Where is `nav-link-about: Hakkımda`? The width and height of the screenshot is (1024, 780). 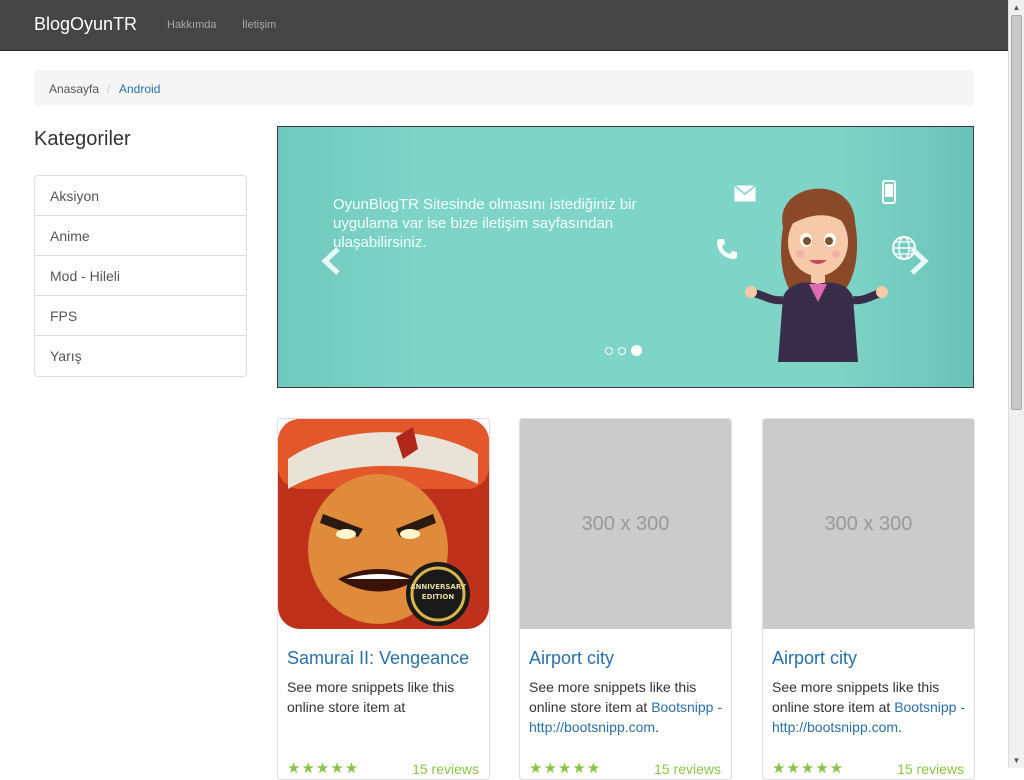
nav-link-about: Hakkımda is located at coordinates (192, 25).